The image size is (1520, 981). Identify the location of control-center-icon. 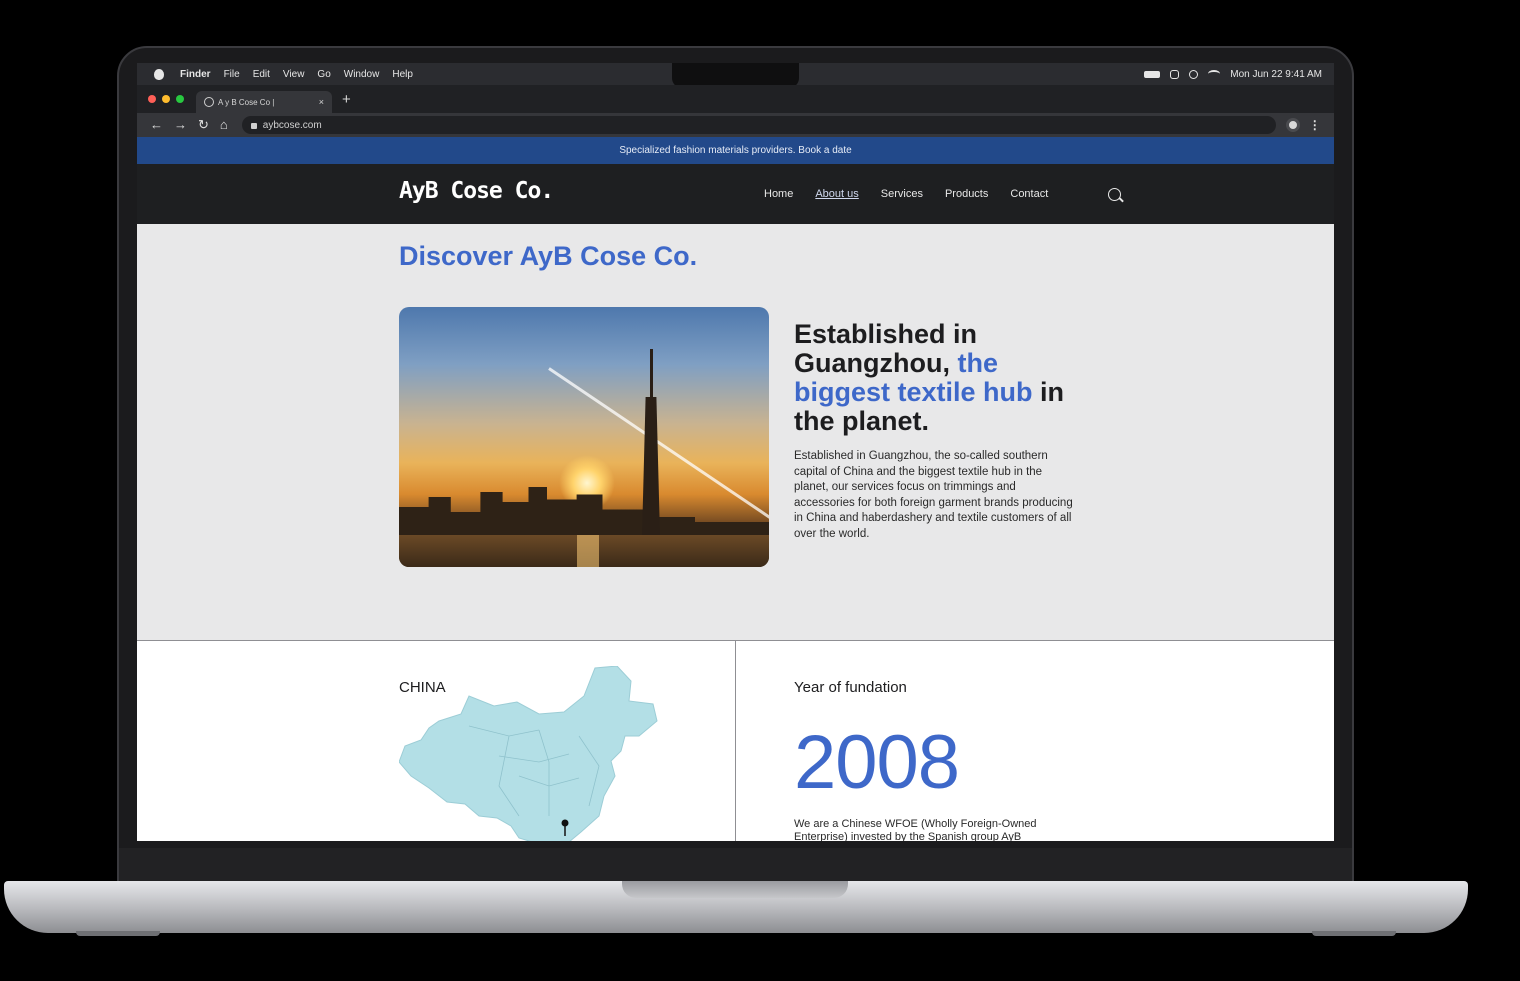
(1175, 74).